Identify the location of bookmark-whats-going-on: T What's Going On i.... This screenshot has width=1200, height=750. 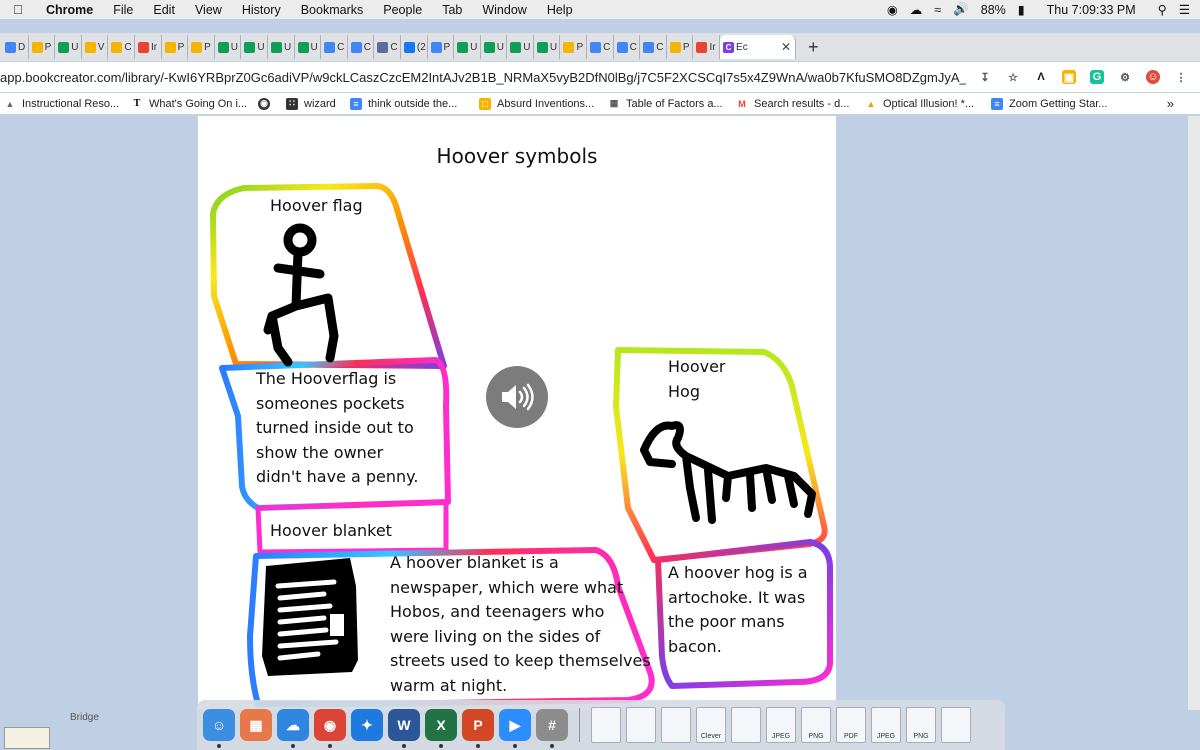
(189, 104).